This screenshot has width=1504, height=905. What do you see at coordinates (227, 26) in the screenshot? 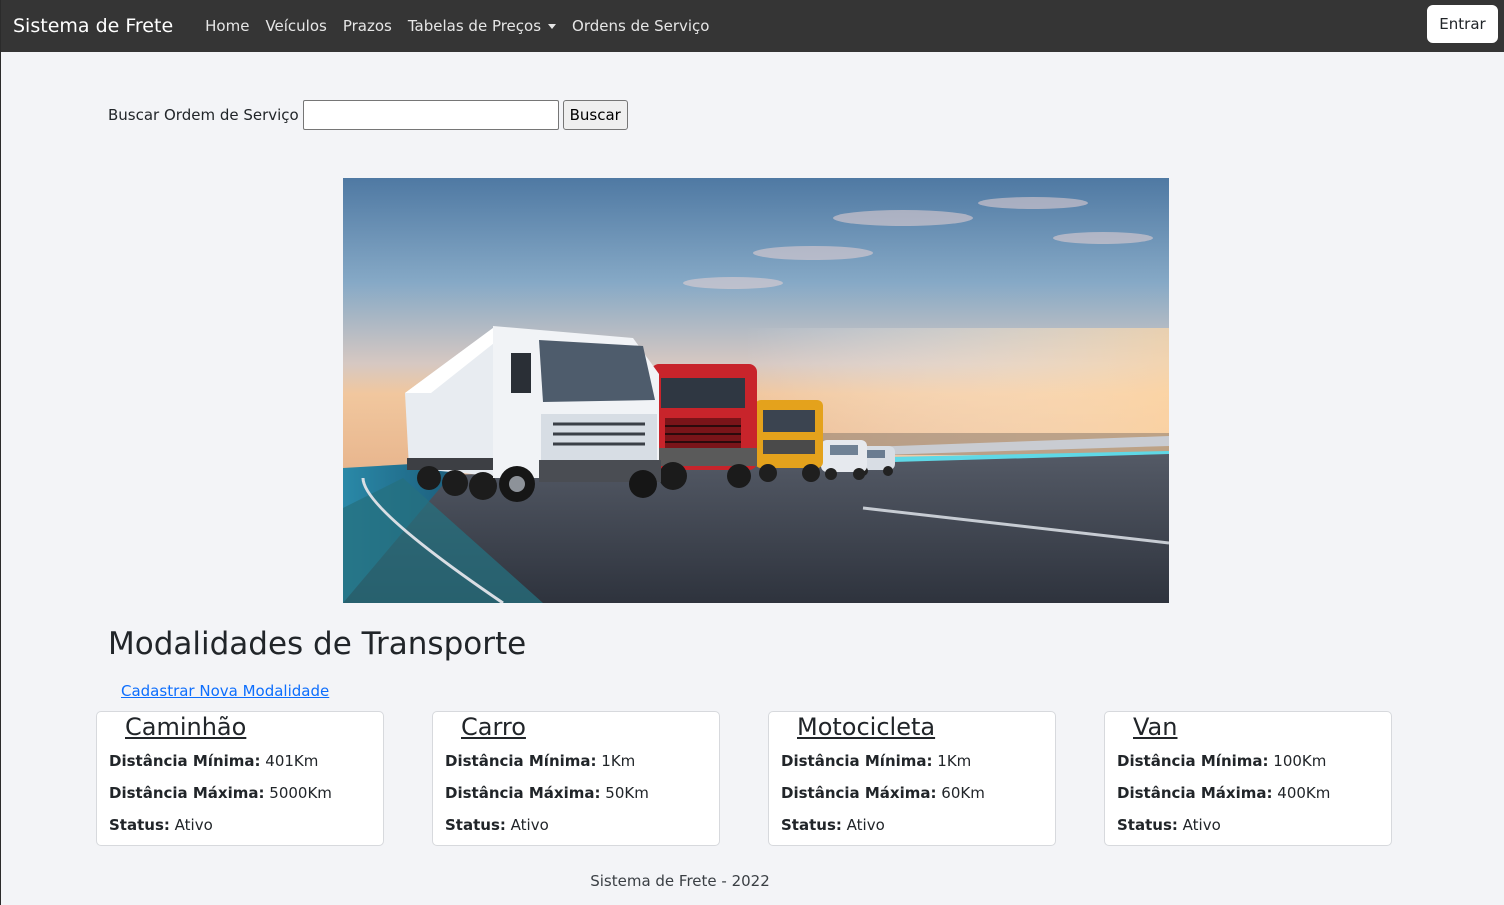
I see `nav-link-home: Home` at bounding box center [227, 26].